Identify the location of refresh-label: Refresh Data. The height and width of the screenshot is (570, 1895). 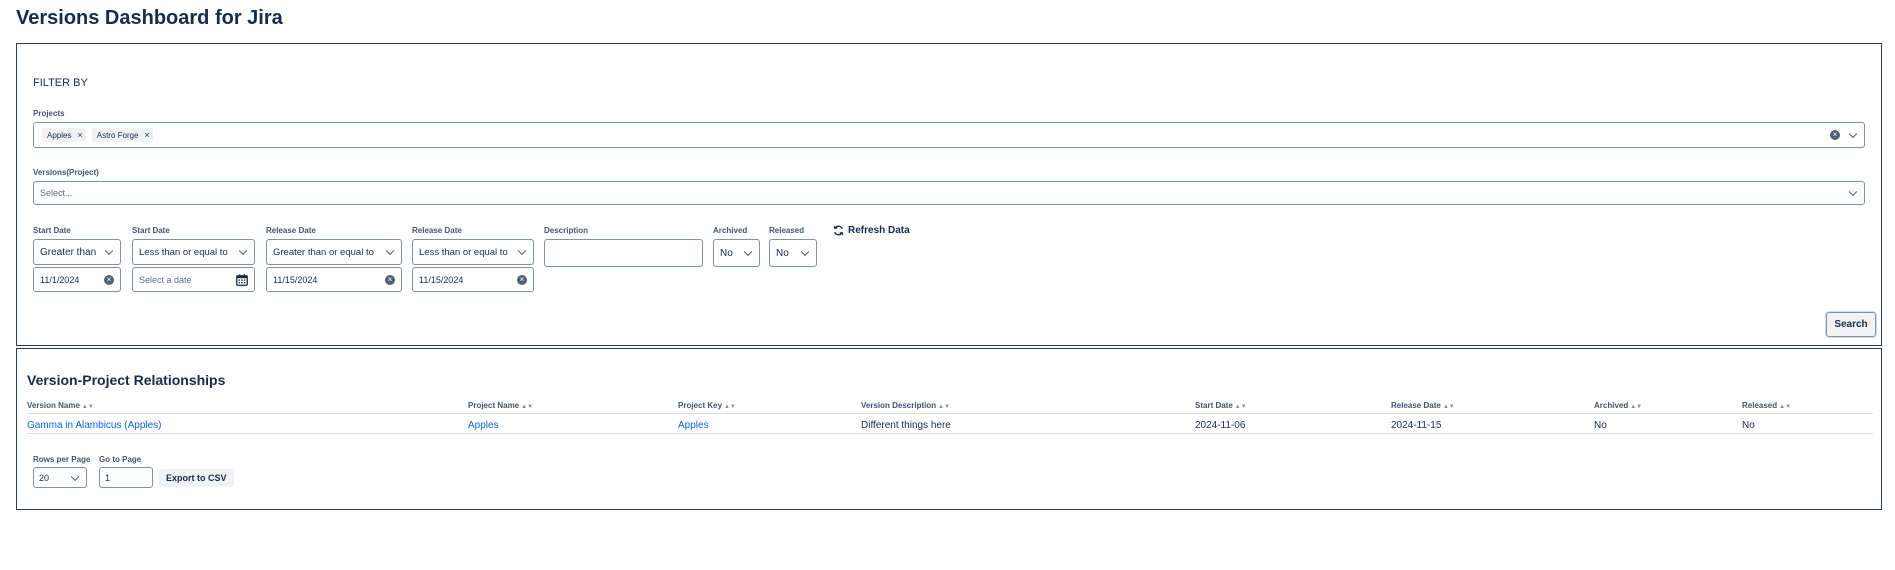
(879, 230).